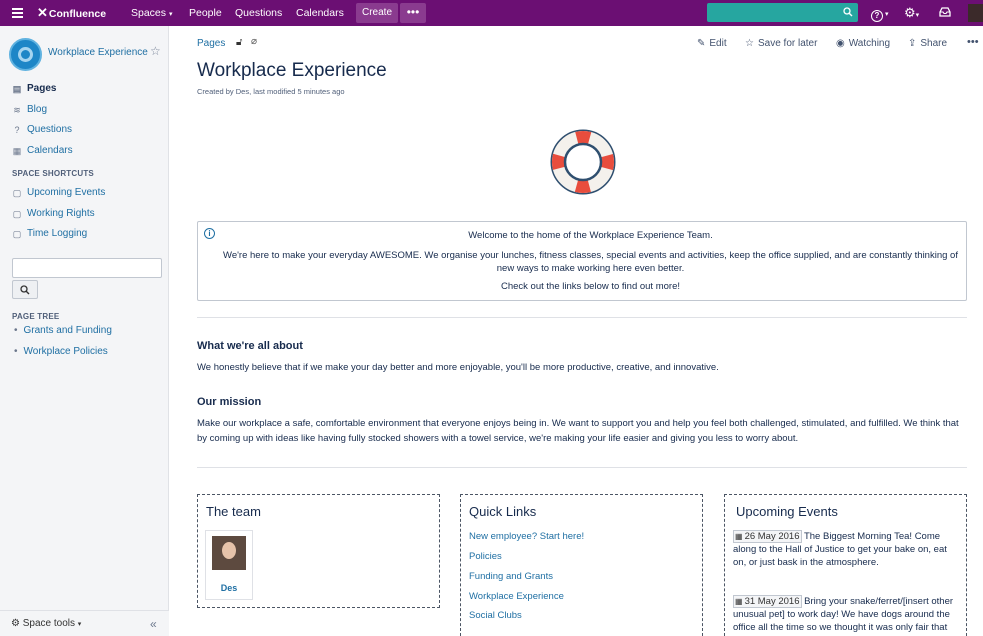 The image size is (983, 636). Describe the element at coordinates (63, 330) in the screenshot. I see `tree-item-grants-and-funding: • Grants and Funding` at that location.